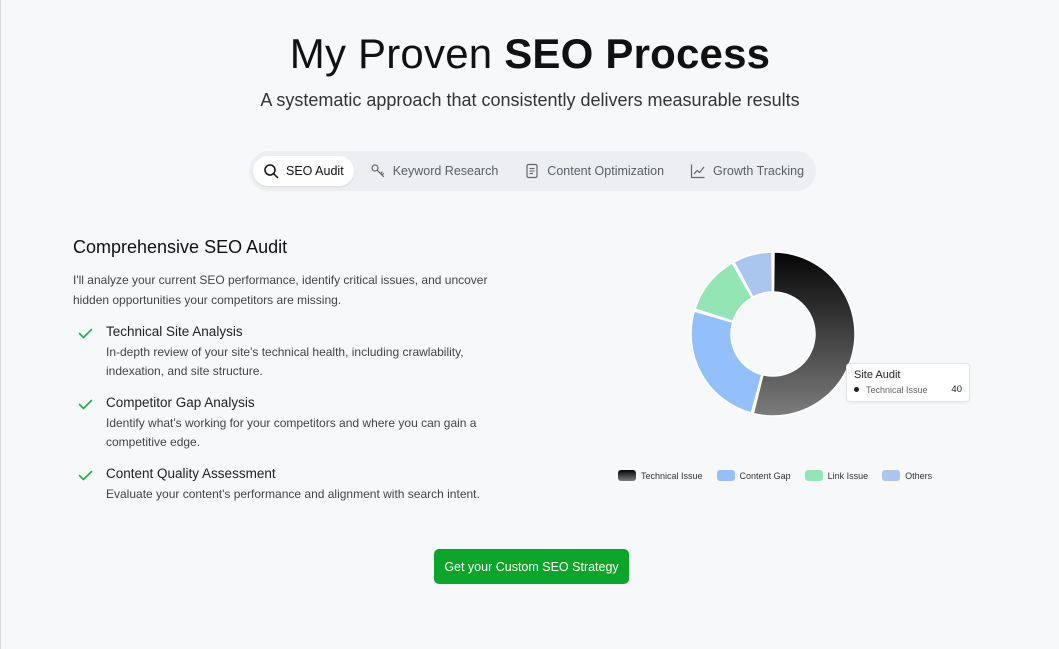 This screenshot has height=649, width=1059. Describe the element at coordinates (315, 171) in the screenshot. I see `tab-label: SEO Audit` at that location.